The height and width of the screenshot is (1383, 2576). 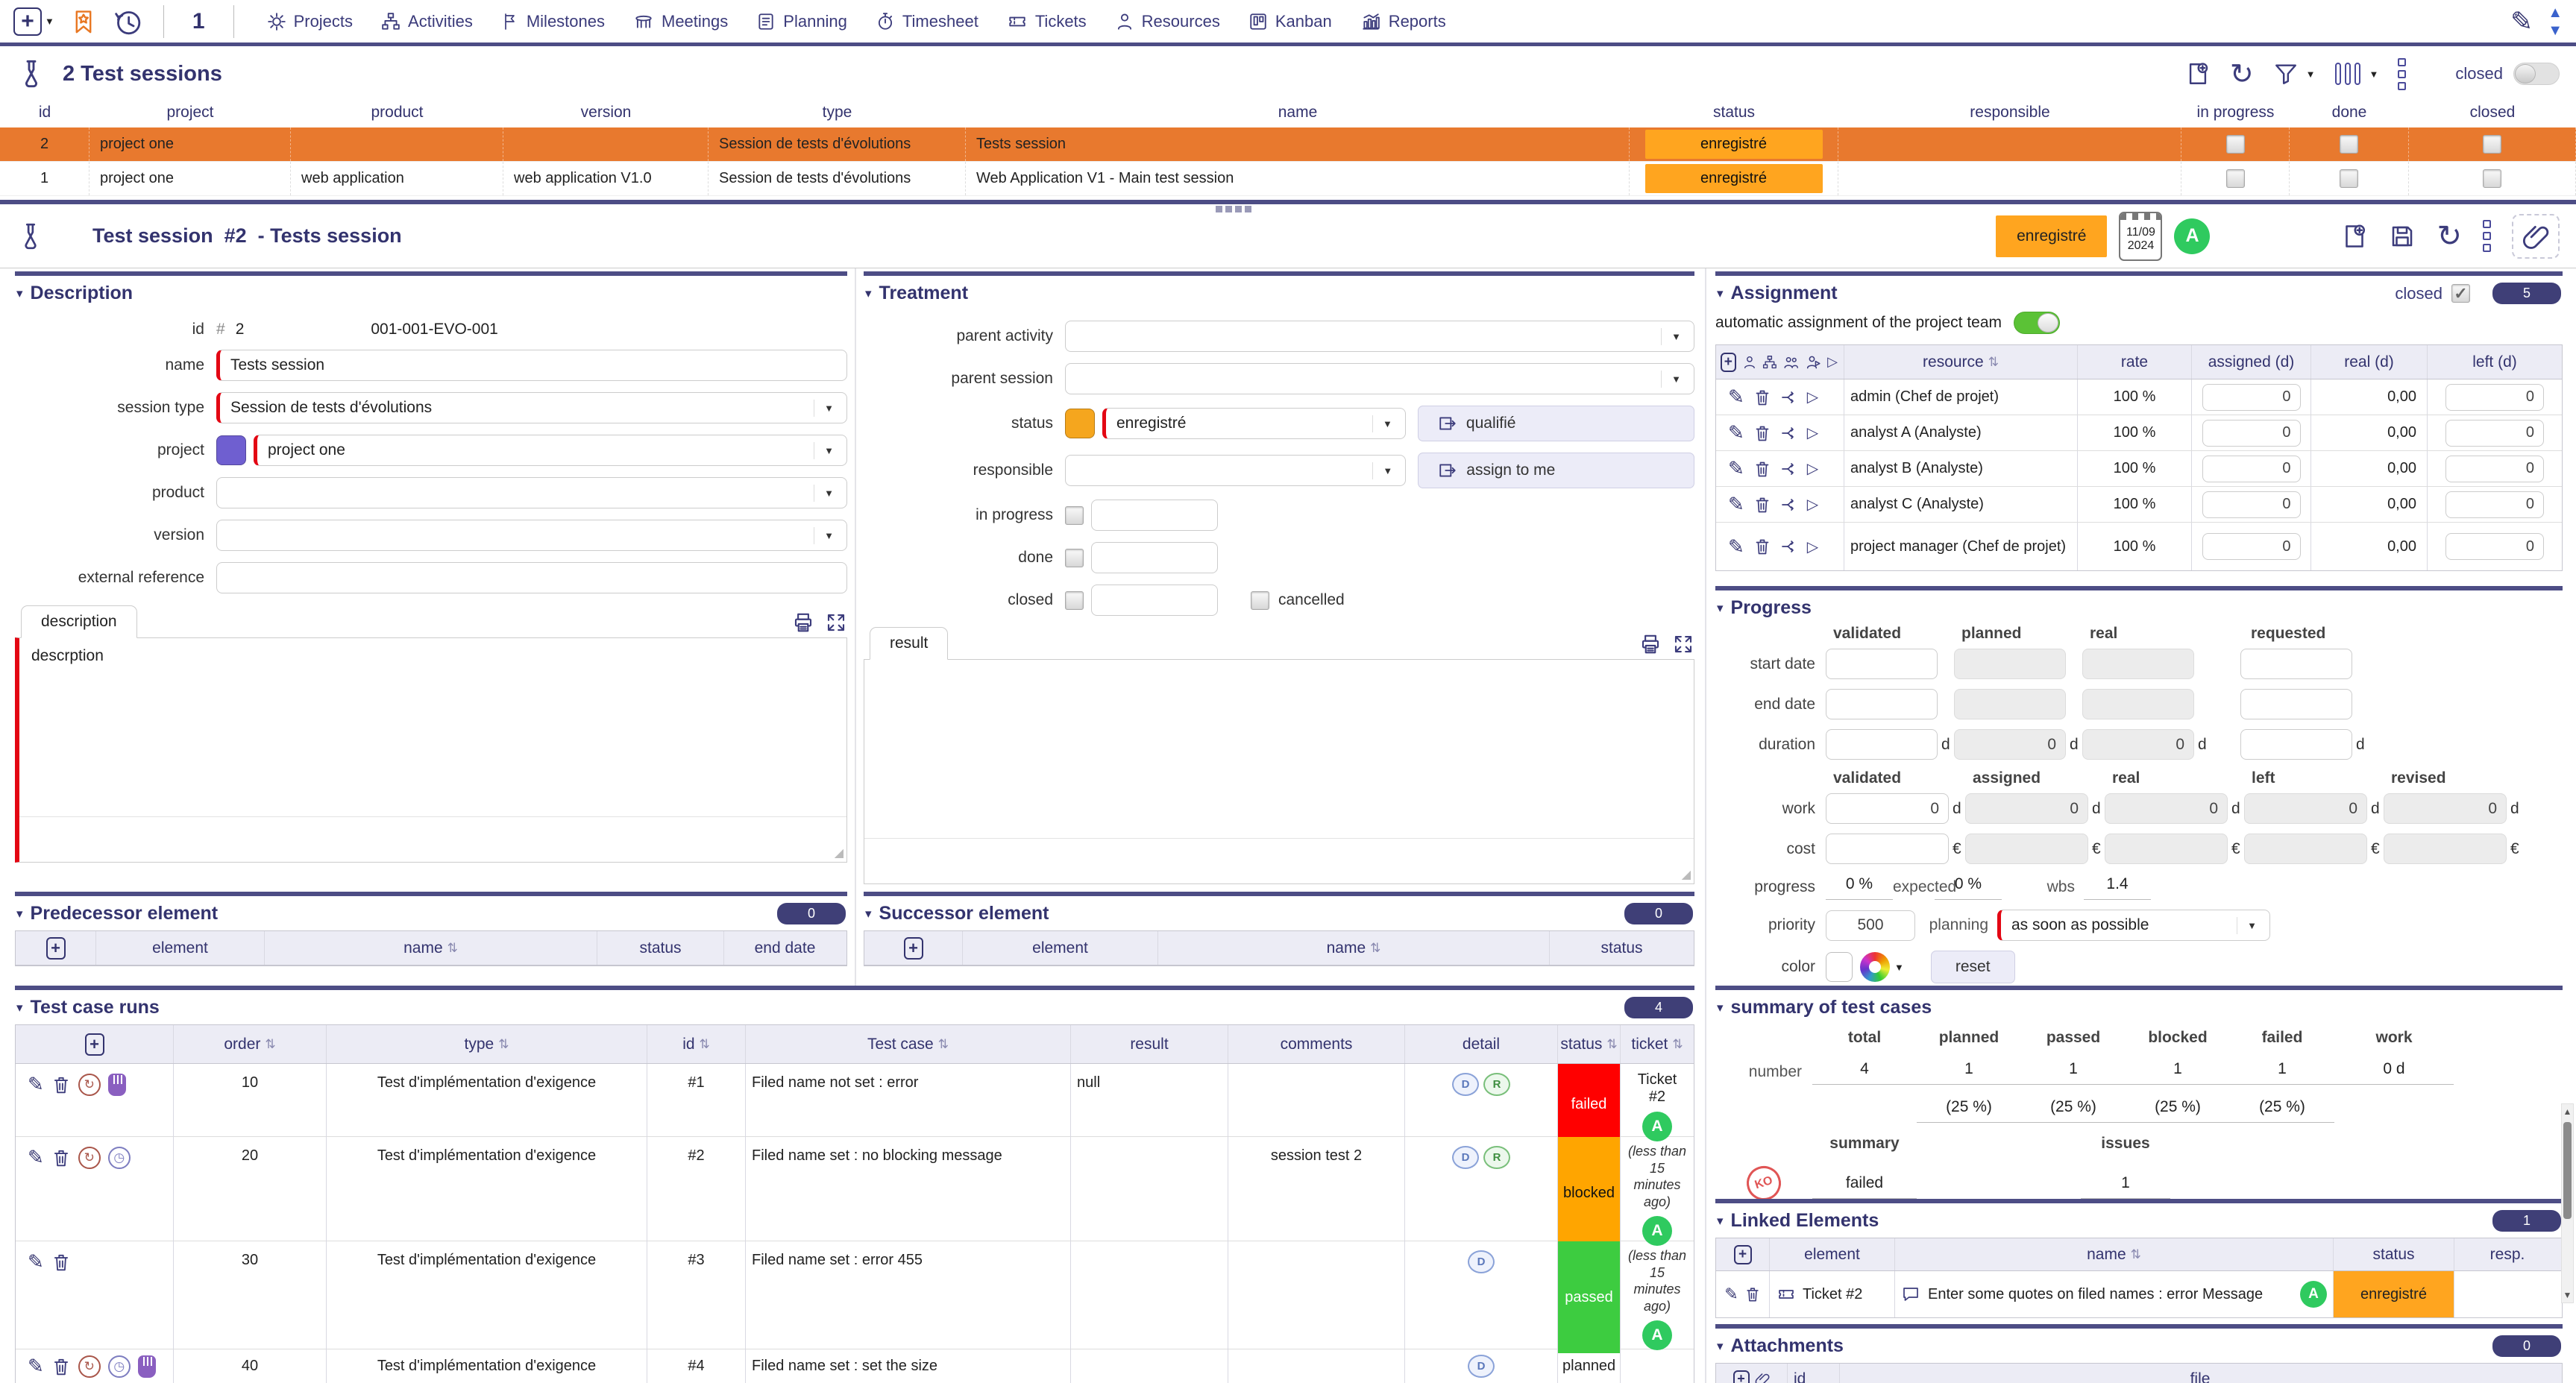 I want to click on scroll-up-arrow, so click(x=2568, y=1111).